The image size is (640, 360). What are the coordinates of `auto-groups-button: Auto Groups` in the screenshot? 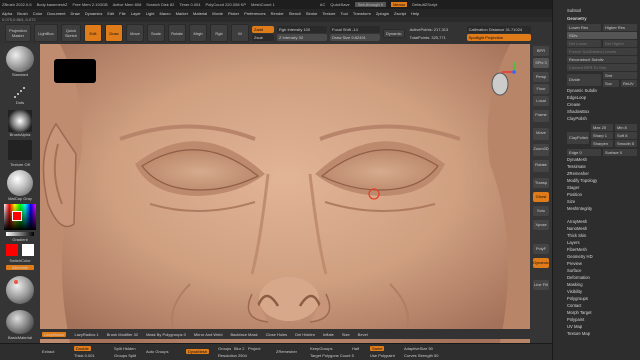 It's located at (157, 351).